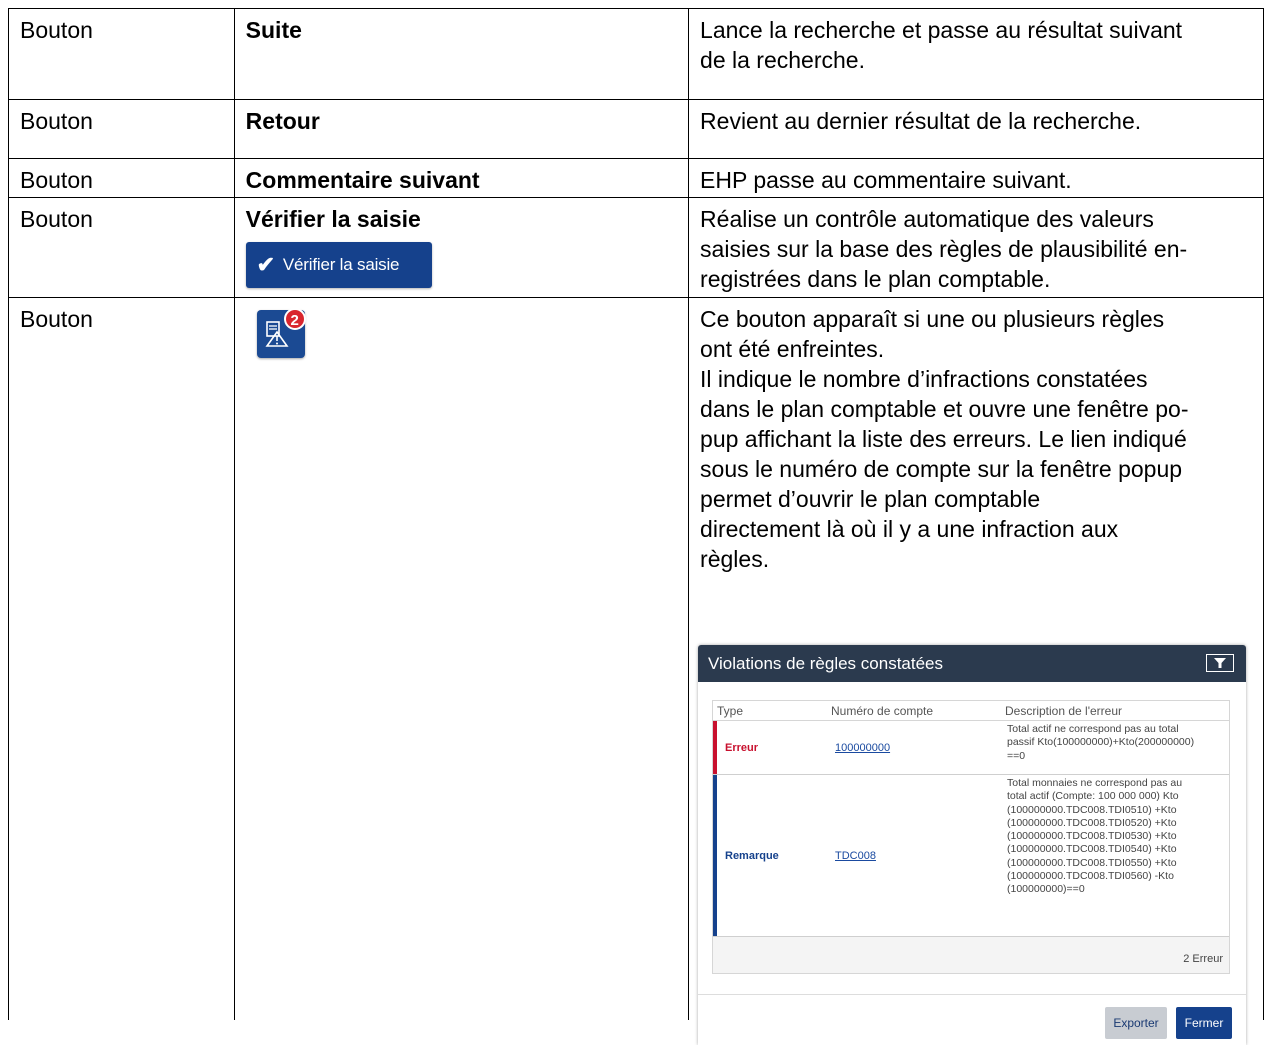 This screenshot has width=1264, height=1045. I want to click on description-line: EHP passe au commentaire suivant., so click(886, 180).